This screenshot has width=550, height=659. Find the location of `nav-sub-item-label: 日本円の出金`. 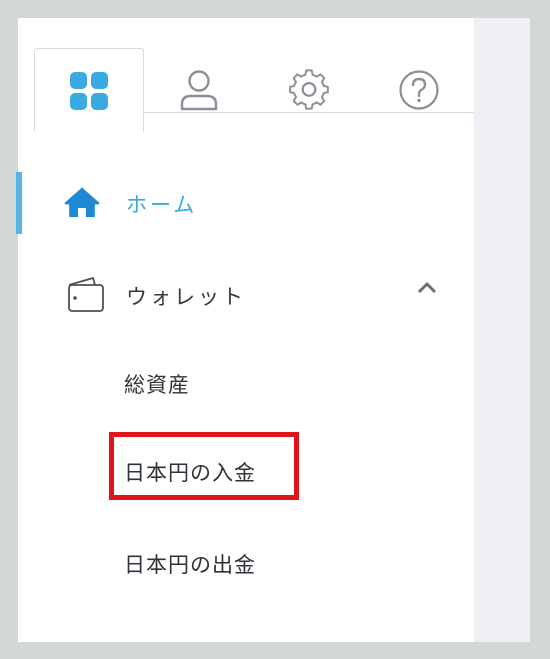

nav-sub-item-label: 日本円の出金 is located at coordinates (190, 565).